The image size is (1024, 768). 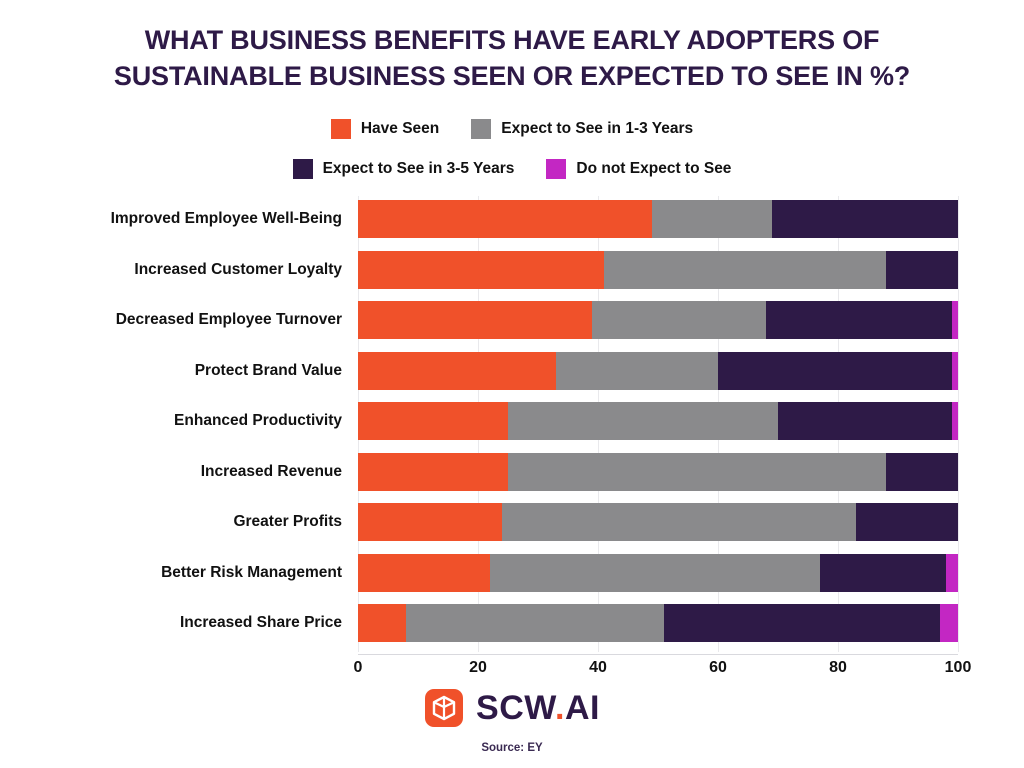 I want to click on legend-item-do-not-expect: Do not Expect to See, so click(x=638, y=169).